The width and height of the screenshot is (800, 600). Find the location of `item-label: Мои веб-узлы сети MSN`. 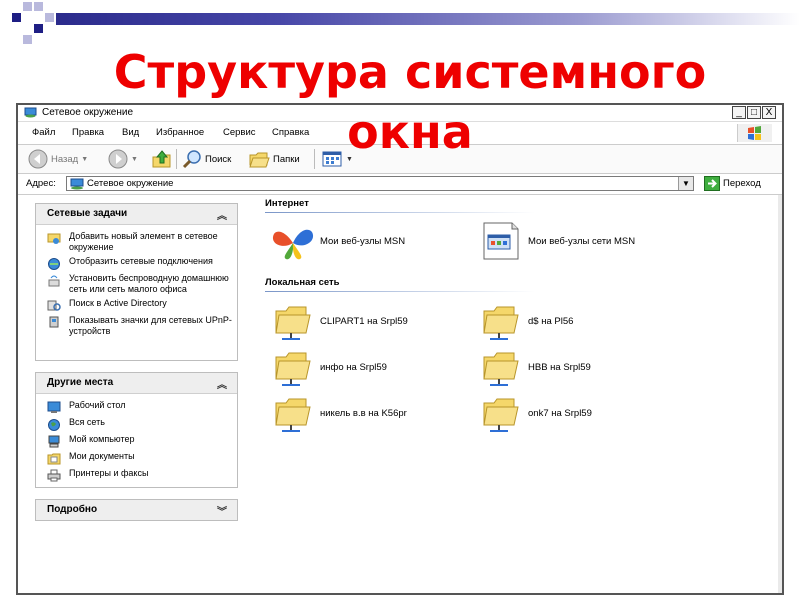

item-label: Мои веб-узлы сети MSN is located at coordinates (582, 241).